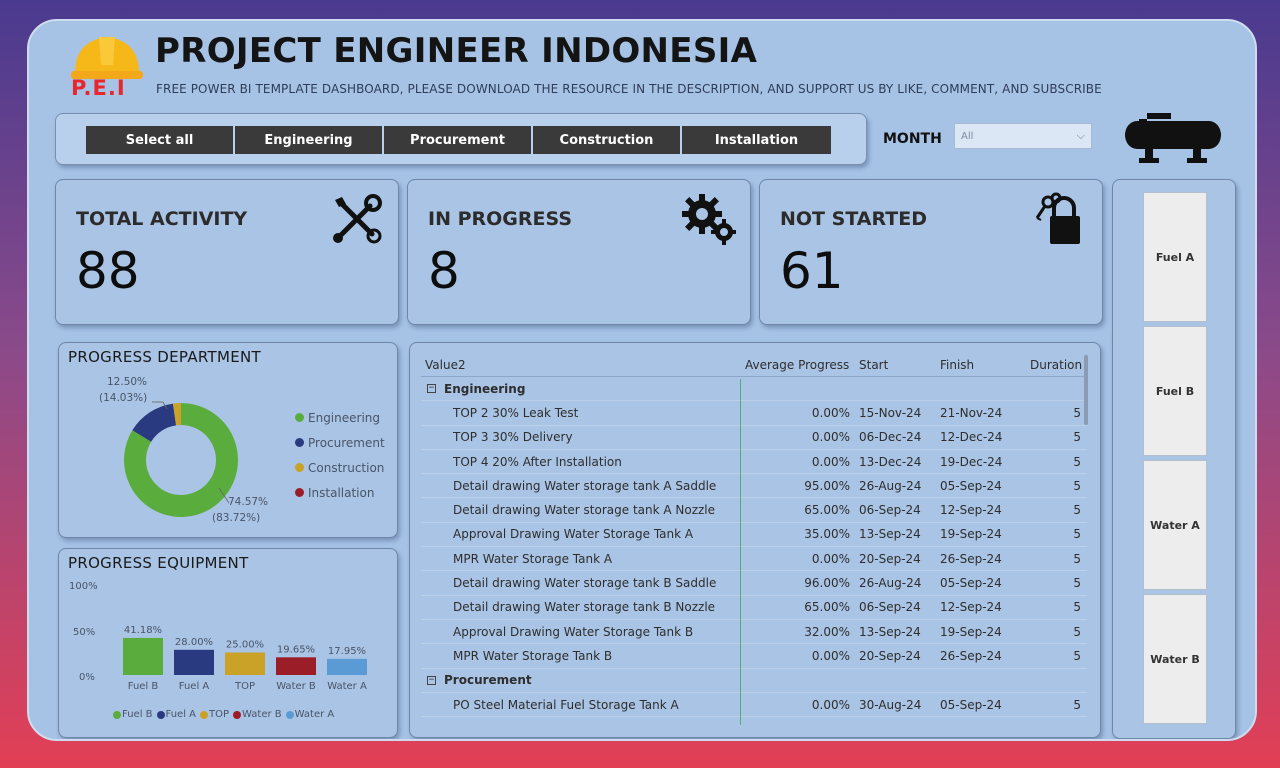 The image size is (1280, 768). Describe the element at coordinates (754, 389) in the screenshot. I see `table-group-row: − Engineering` at that location.